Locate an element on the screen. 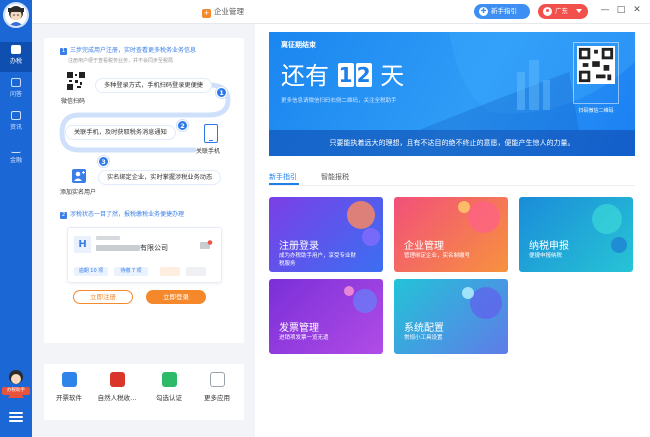 The height and width of the screenshot is (437, 650). login-now-button: 立即登录 is located at coordinates (176, 297).